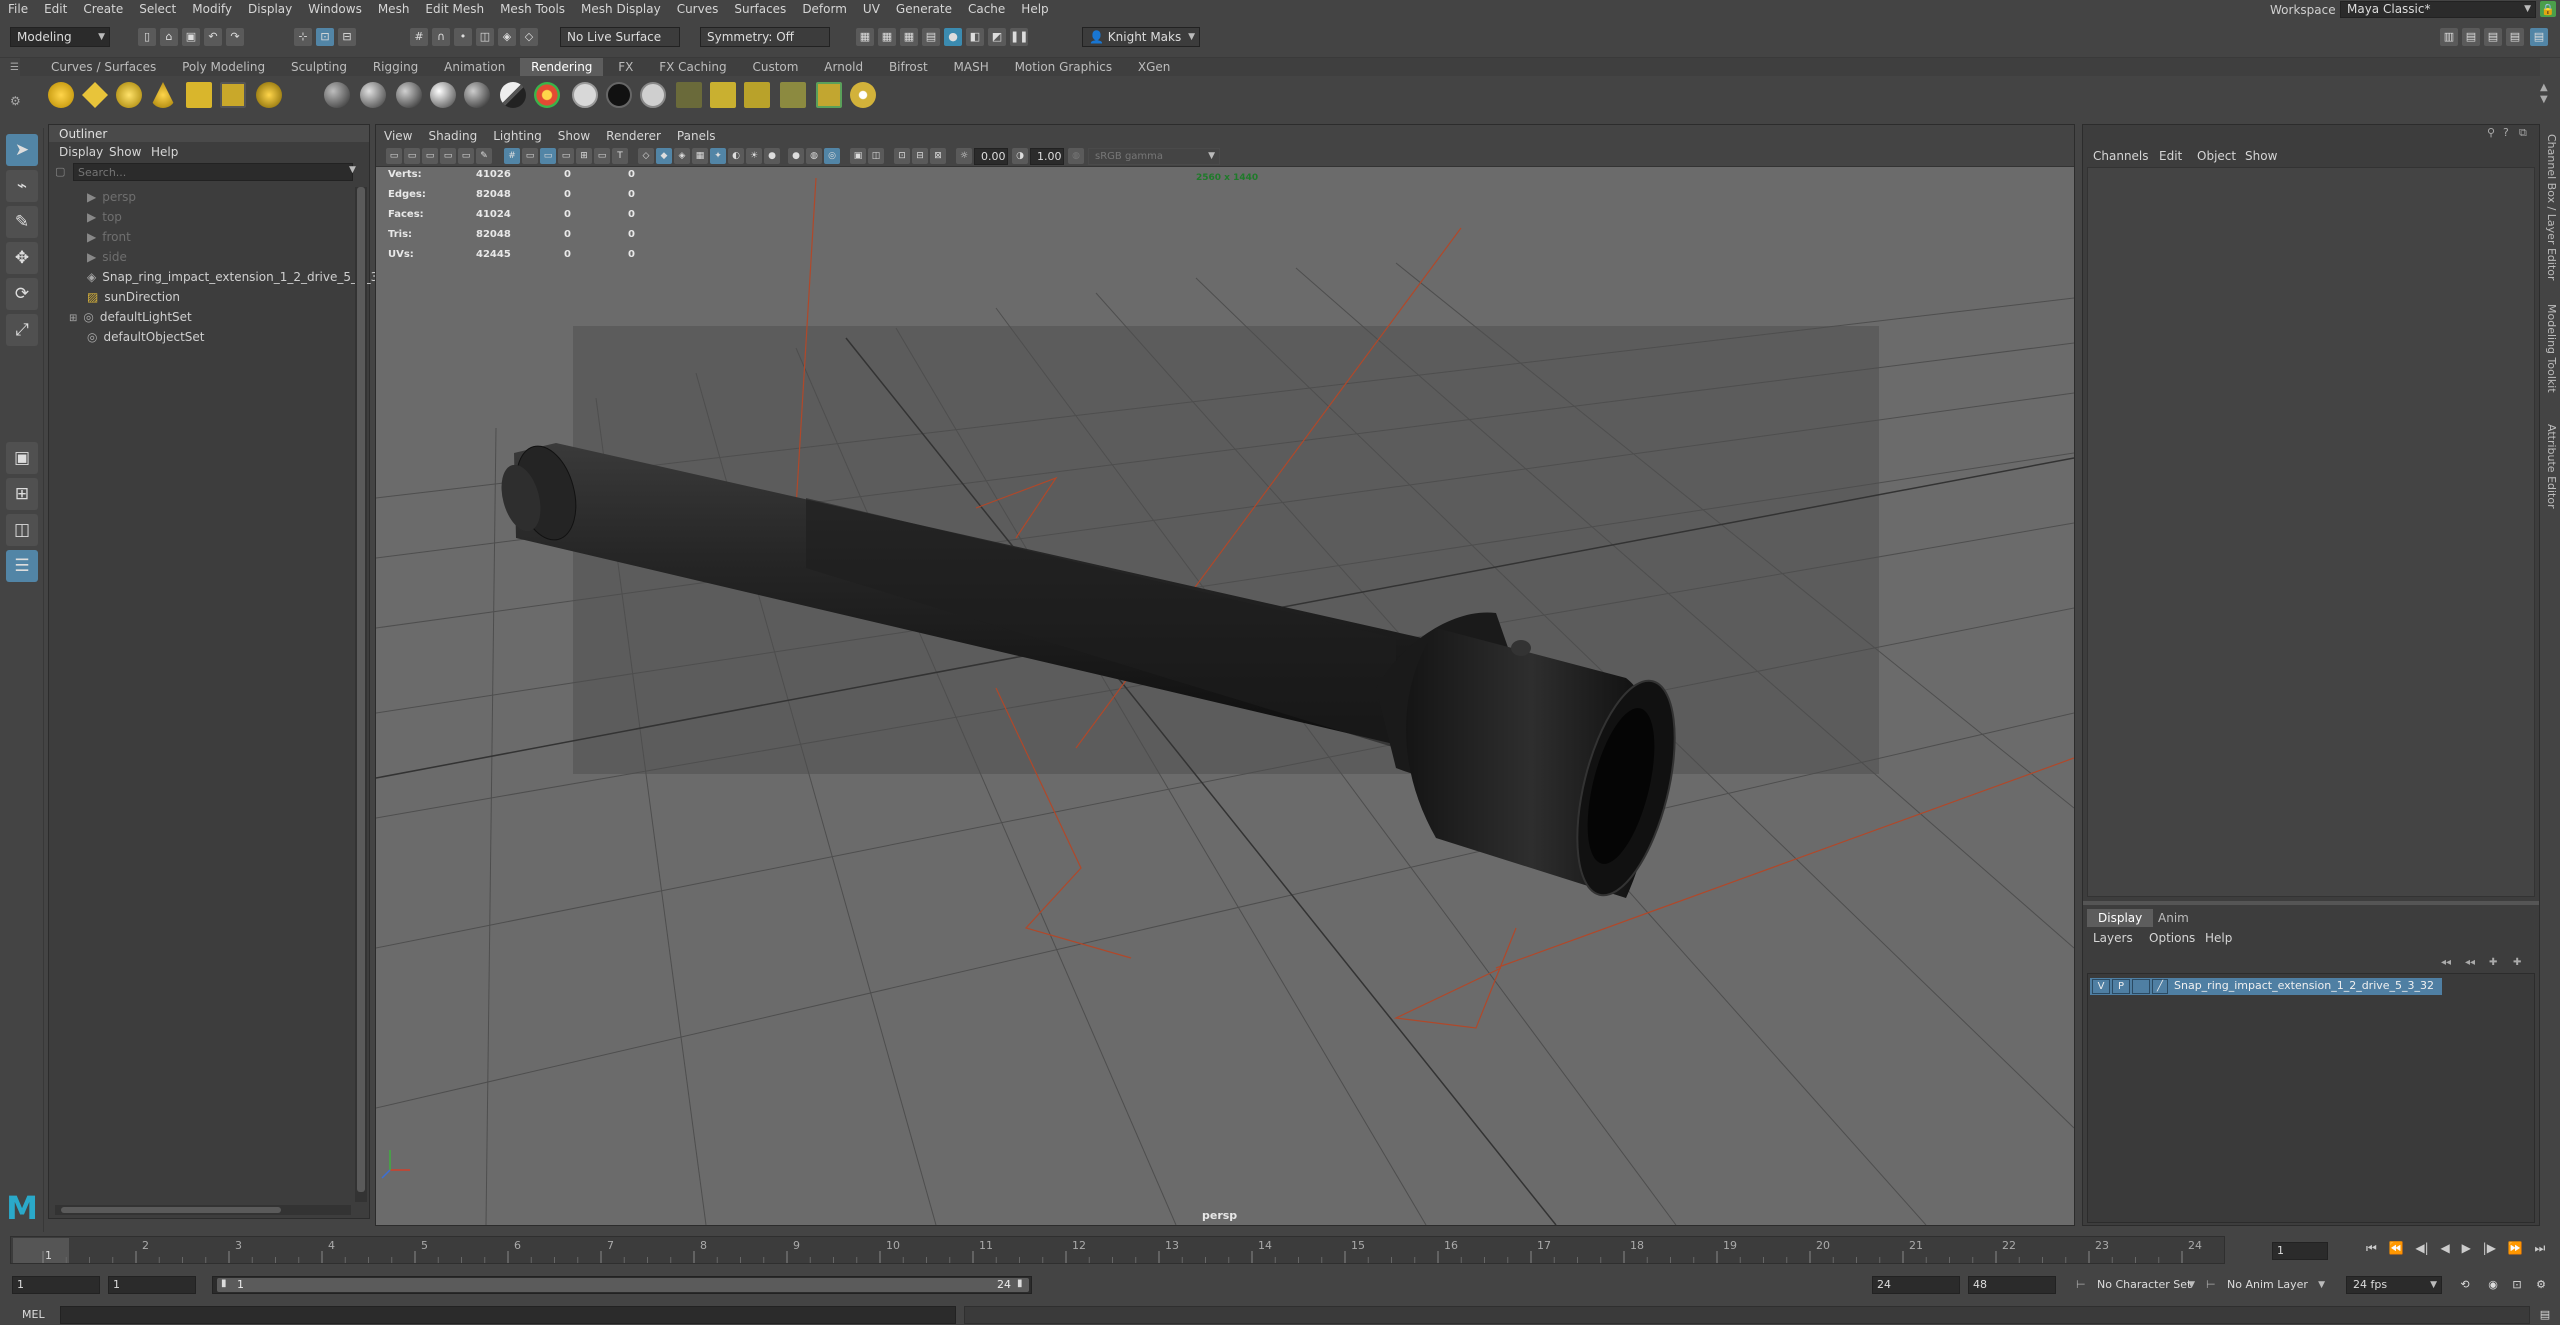 Image resolution: width=2560 pixels, height=1325 pixels. What do you see at coordinates (2160, 986) in the screenshot?
I see `layer-color-swatch-icon: ╱` at bounding box center [2160, 986].